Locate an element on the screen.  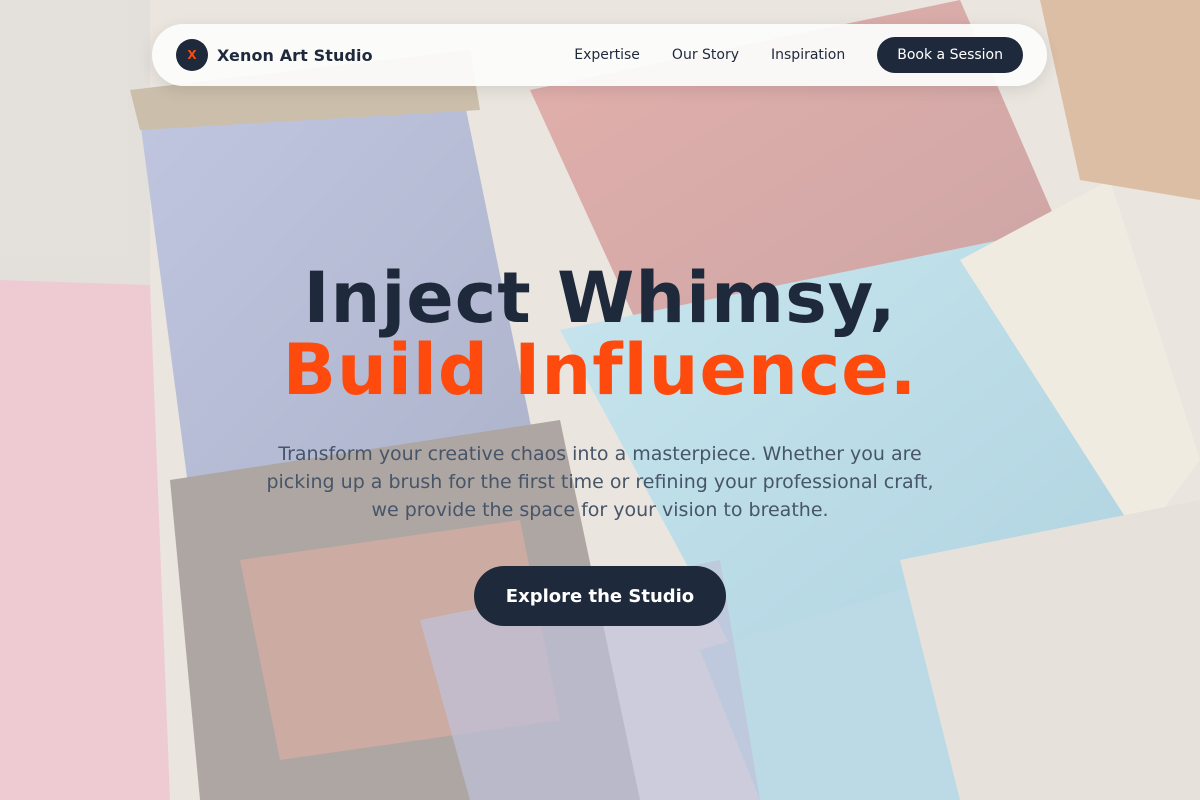
brand-name: Xenon Art Studio is located at coordinates (295, 55).